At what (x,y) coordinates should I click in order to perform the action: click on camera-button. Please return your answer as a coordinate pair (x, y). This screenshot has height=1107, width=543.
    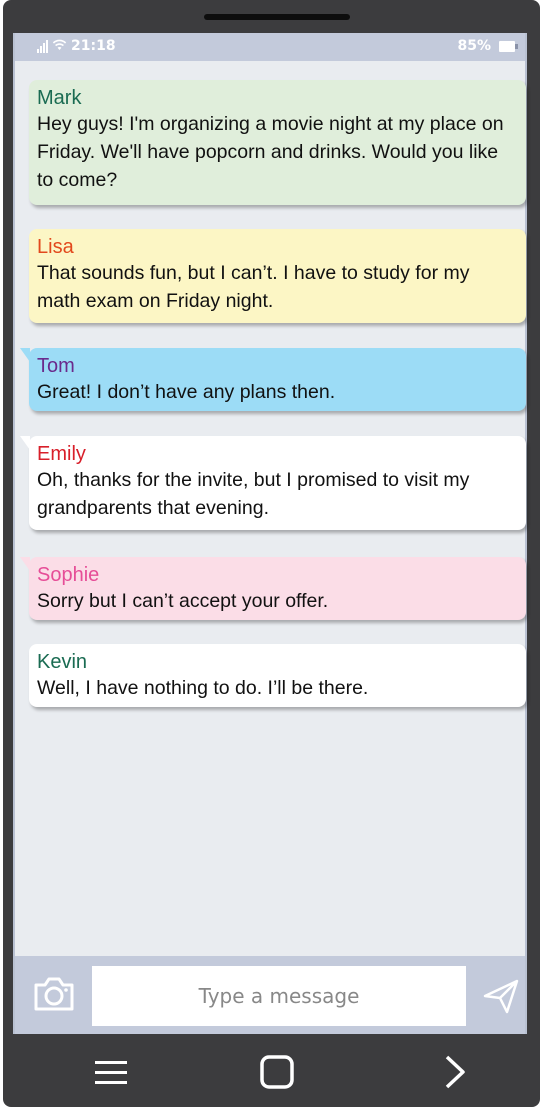
    Looking at the image, I should click on (54, 994).